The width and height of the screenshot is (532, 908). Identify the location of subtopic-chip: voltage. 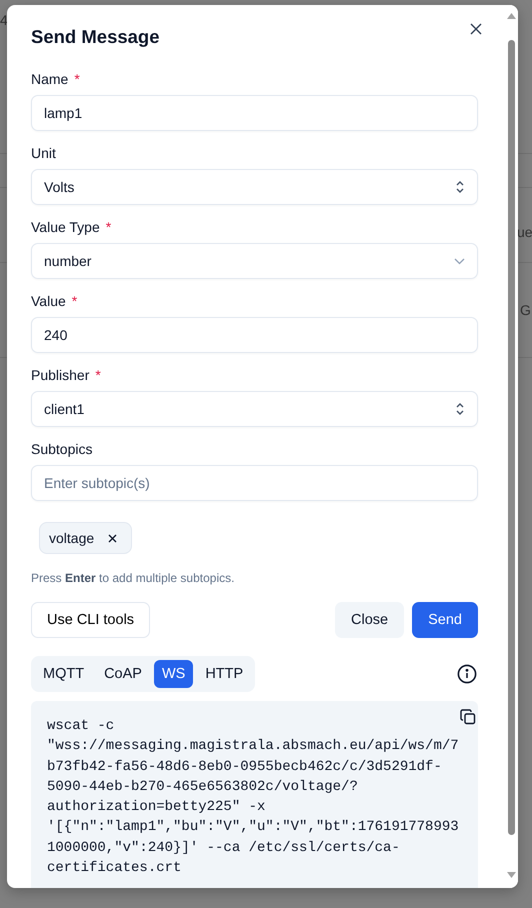
(85, 538).